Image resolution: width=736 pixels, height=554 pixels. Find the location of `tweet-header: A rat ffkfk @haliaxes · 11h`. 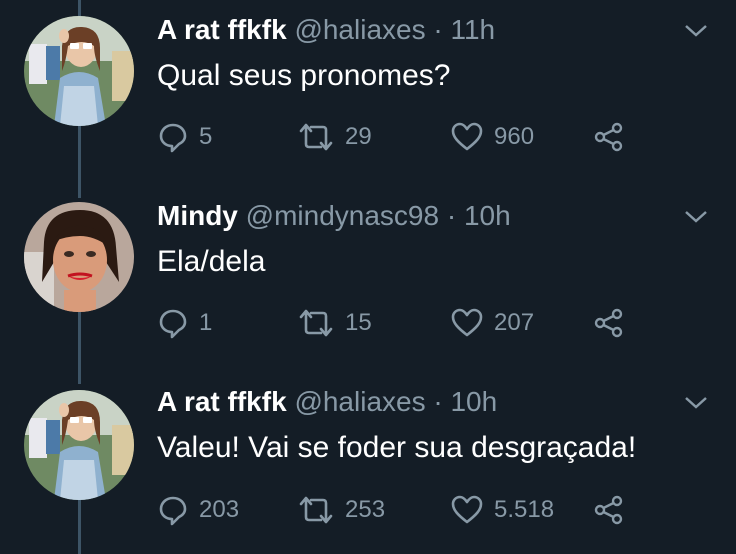

tweet-header: A rat ffkfk @haliaxes · 11h is located at coordinates (326, 30).